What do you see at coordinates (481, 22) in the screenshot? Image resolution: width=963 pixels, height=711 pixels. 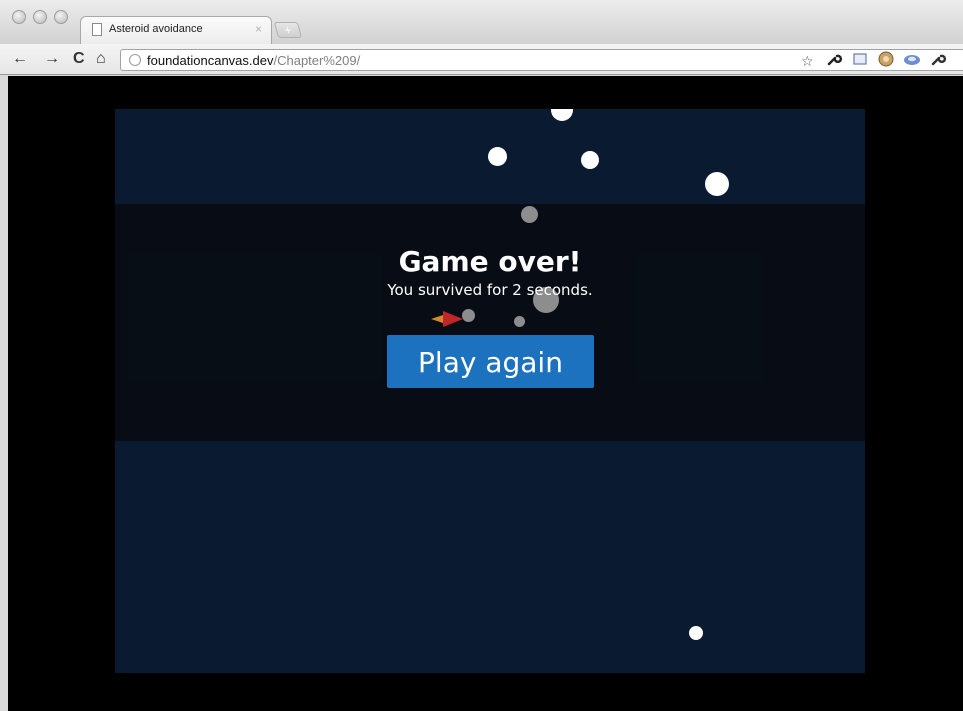 I see `window-titlebar: Asteroid avoidance × +` at bounding box center [481, 22].